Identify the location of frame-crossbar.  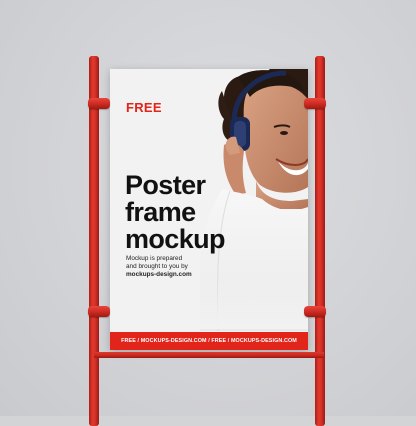
(209, 355).